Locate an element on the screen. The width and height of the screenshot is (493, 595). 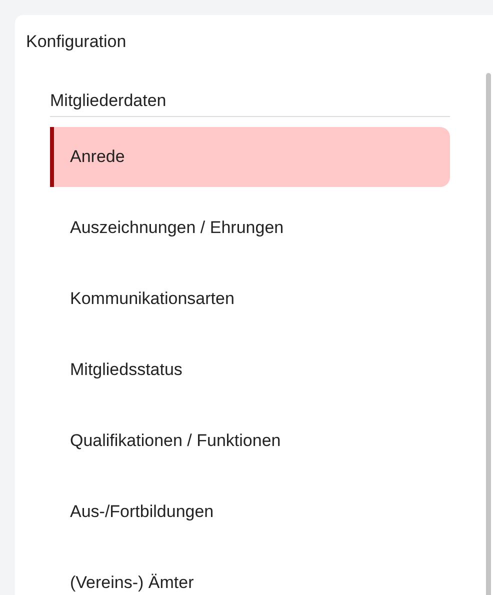
panel-title: Konfiguration is located at coordinates (77, 42).